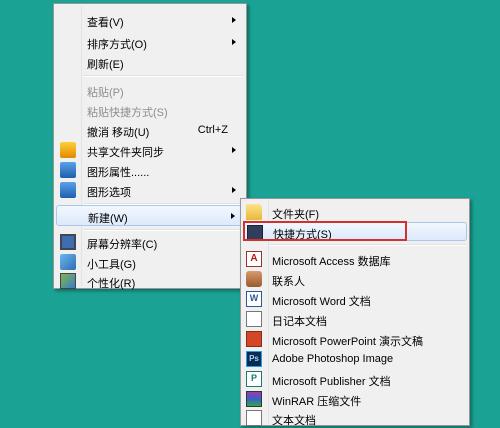 Image resolution: width=500 pixels, height=428 pixels. Describe the element at coordinates (122, 245) in the screenshot. I see `menu-item-label: 屏幕分辨率(C)` at that location.